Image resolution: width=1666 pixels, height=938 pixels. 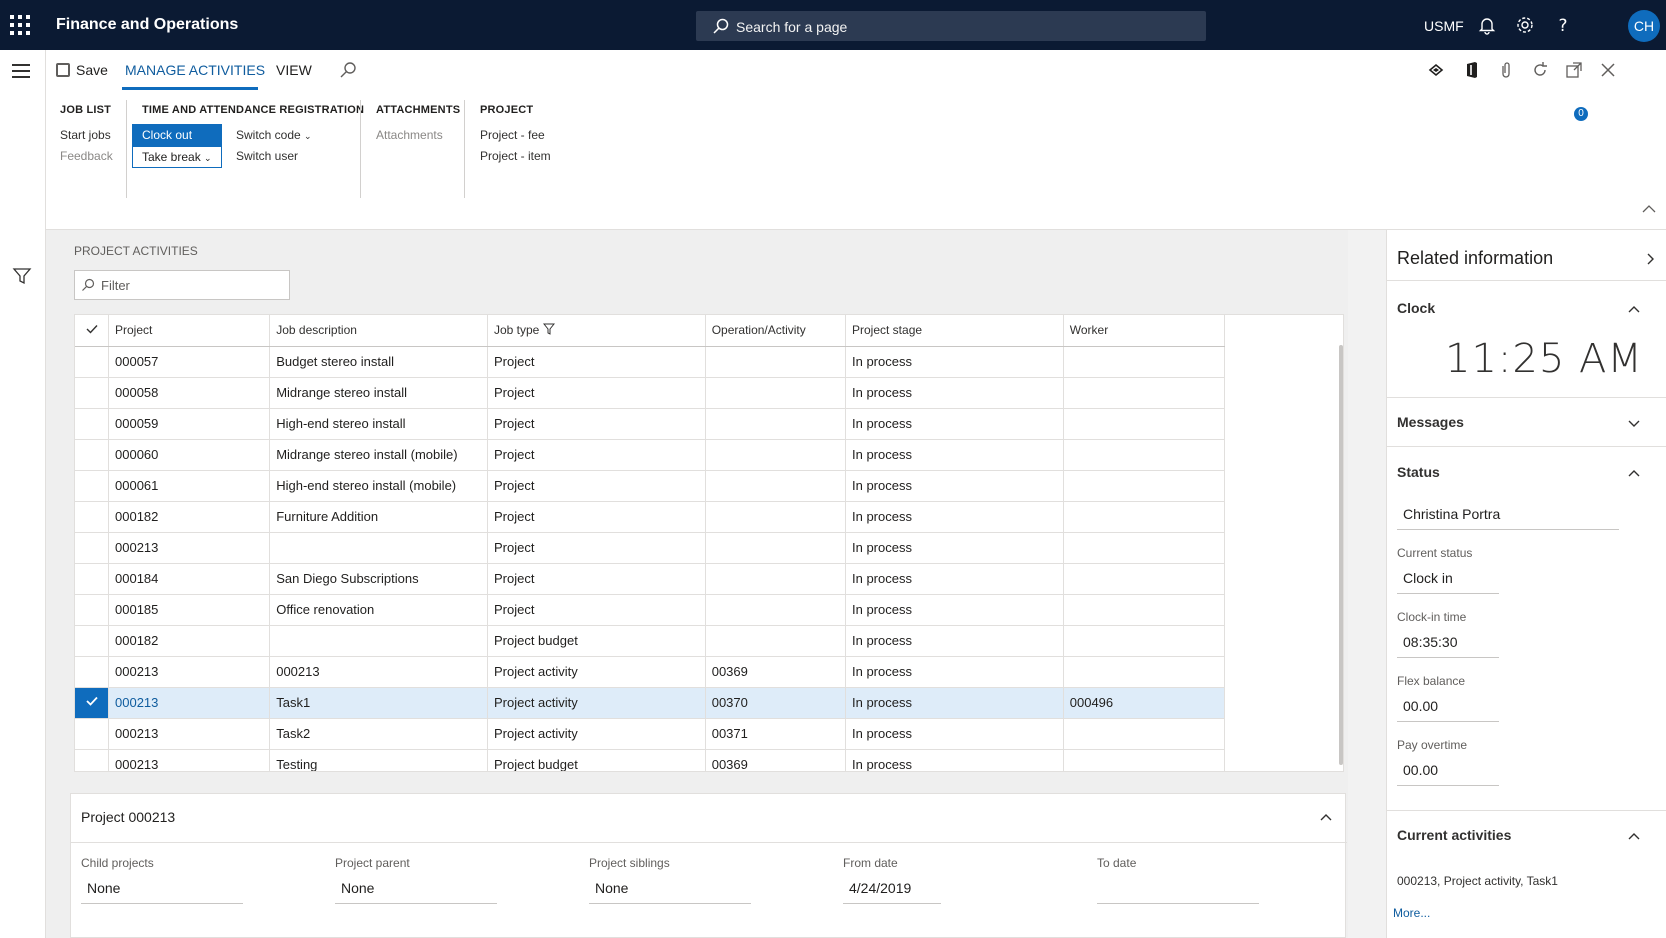 I want to click on cell-project: 000061, so click(x=189, y=486).